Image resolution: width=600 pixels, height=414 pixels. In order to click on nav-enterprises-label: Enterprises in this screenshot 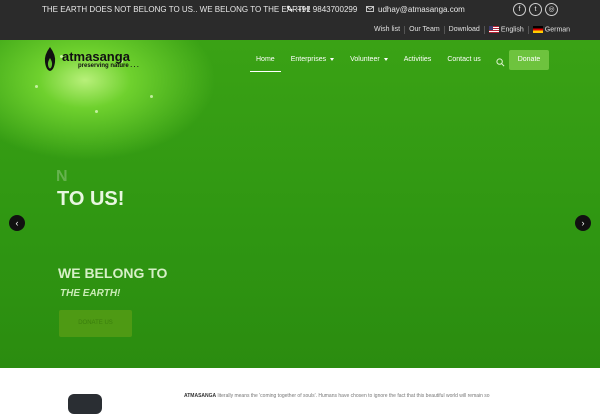, I will do `click(308, 59)`.